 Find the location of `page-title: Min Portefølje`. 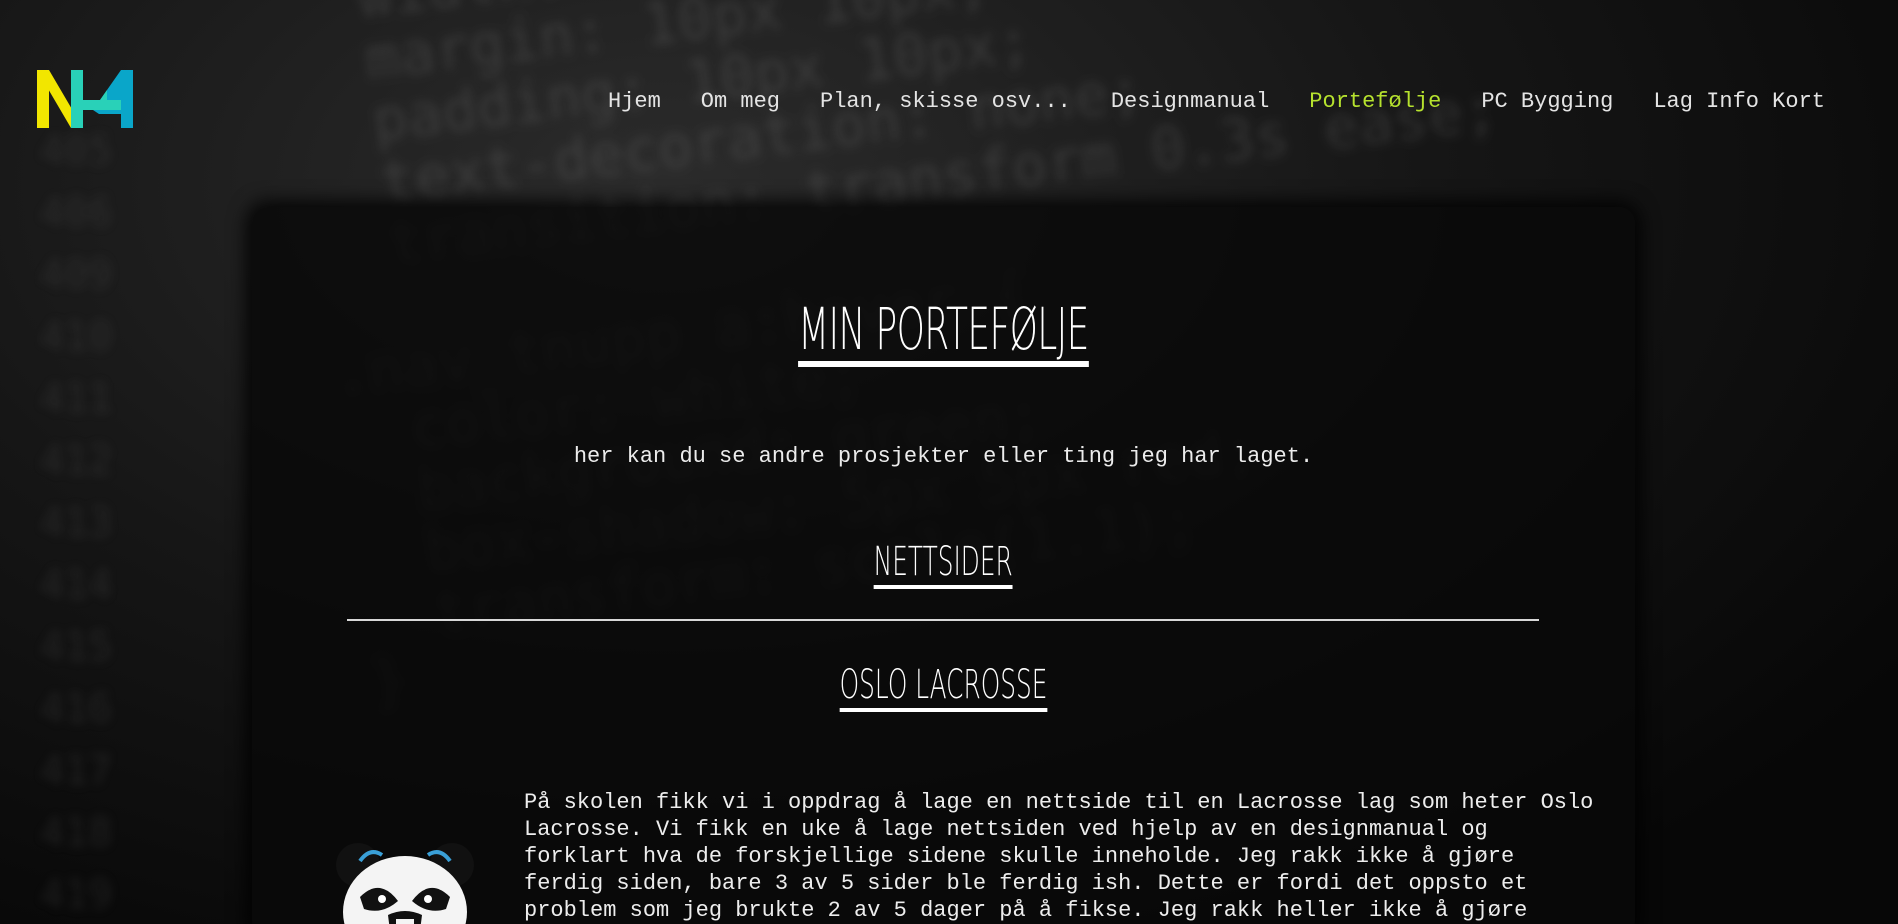

page-title: Min Portefølje is located at coordinates (943, 333).